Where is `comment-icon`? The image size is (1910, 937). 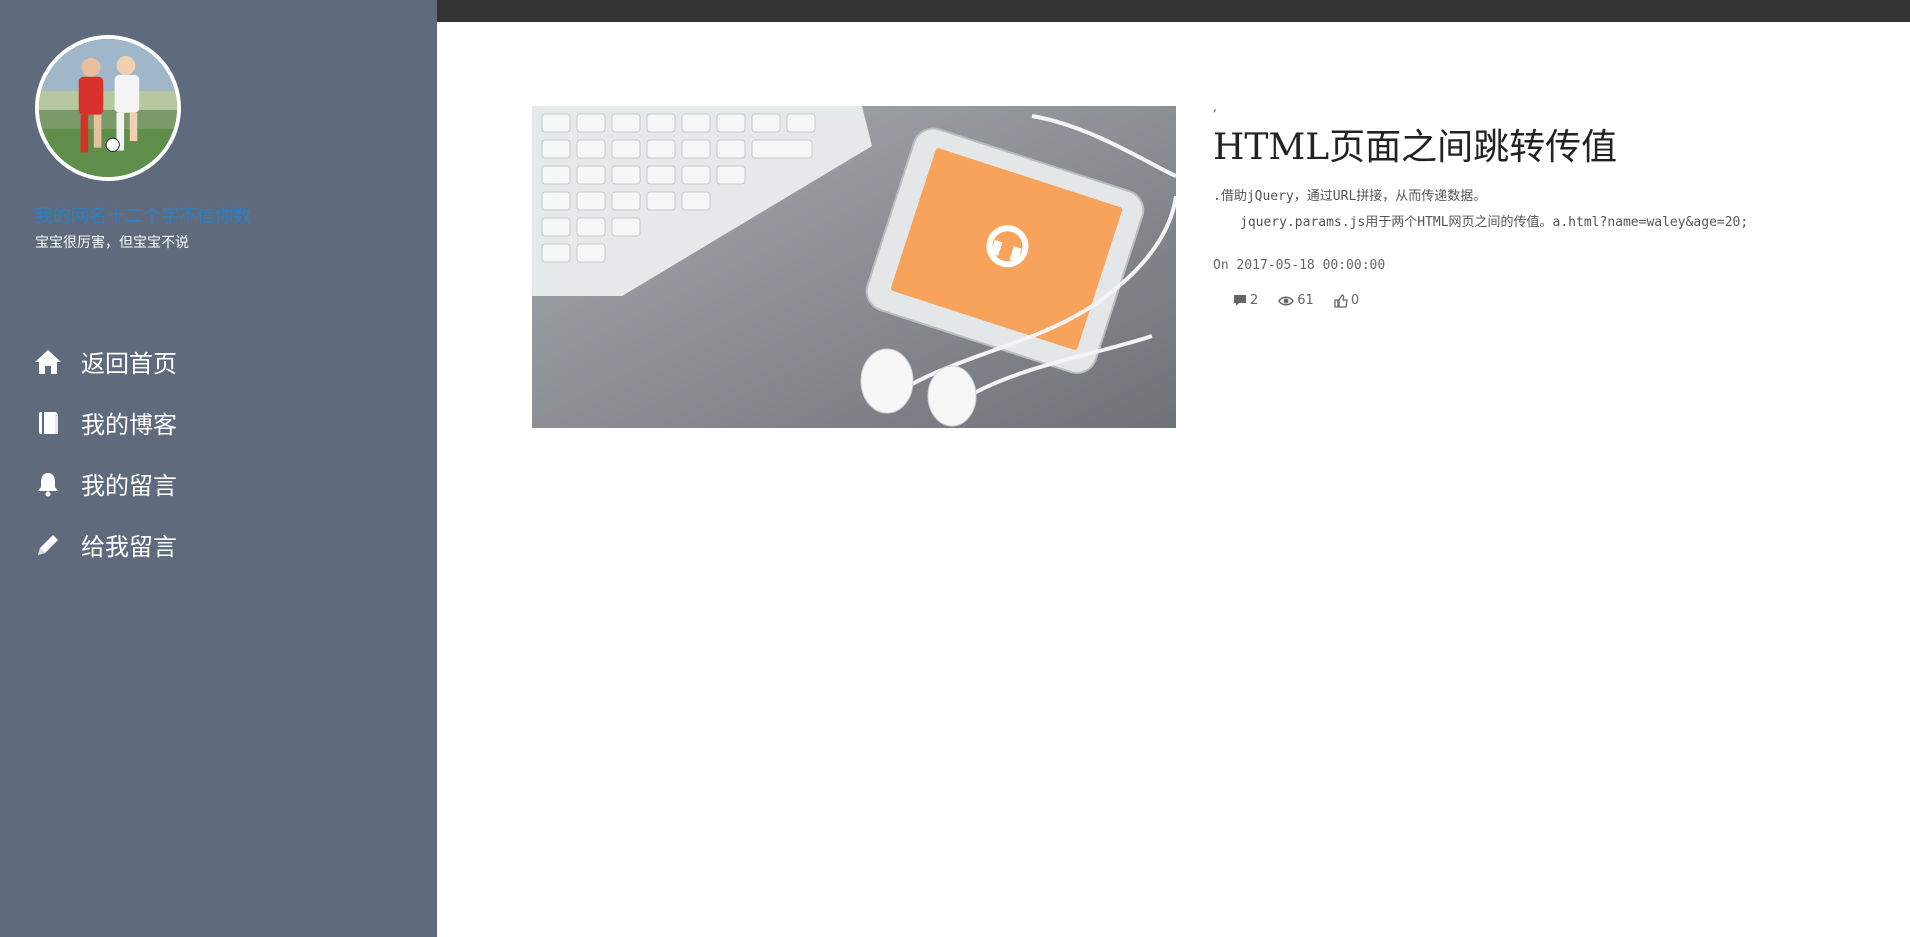
comment-icon is located at coordinates (1240, 300).